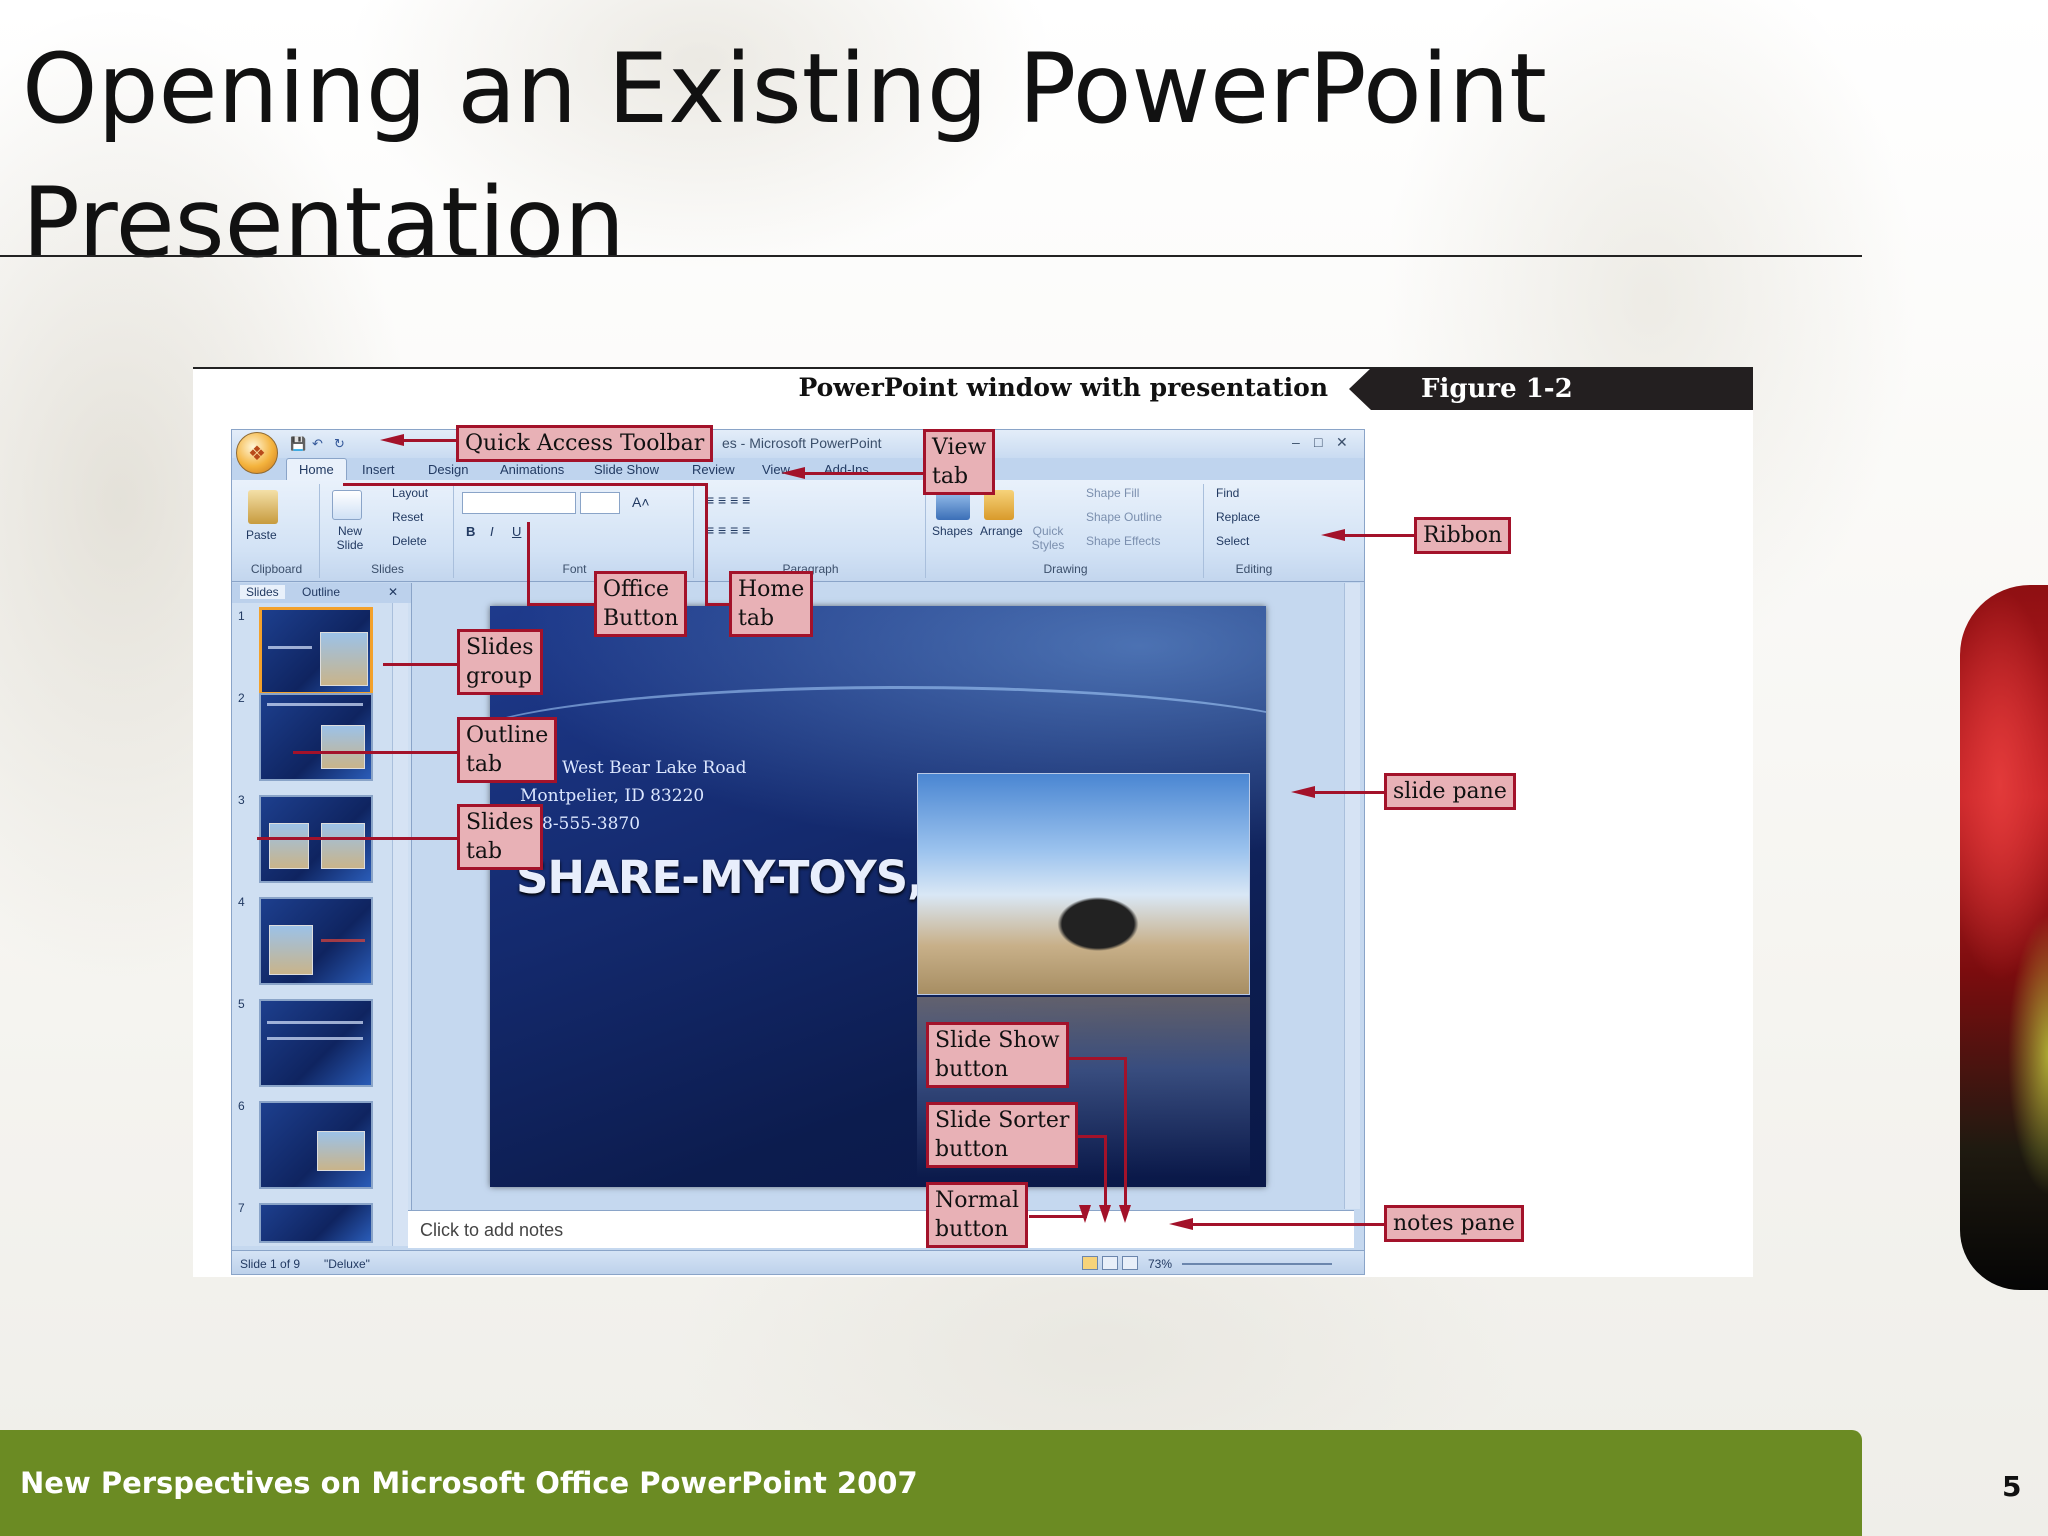 This screenshot has height=1536, width=2048. What do you see at coordinates (393, 592) in the screenshot?
I see `close-pane-icon: ✕` at bounding box center [393, 592].